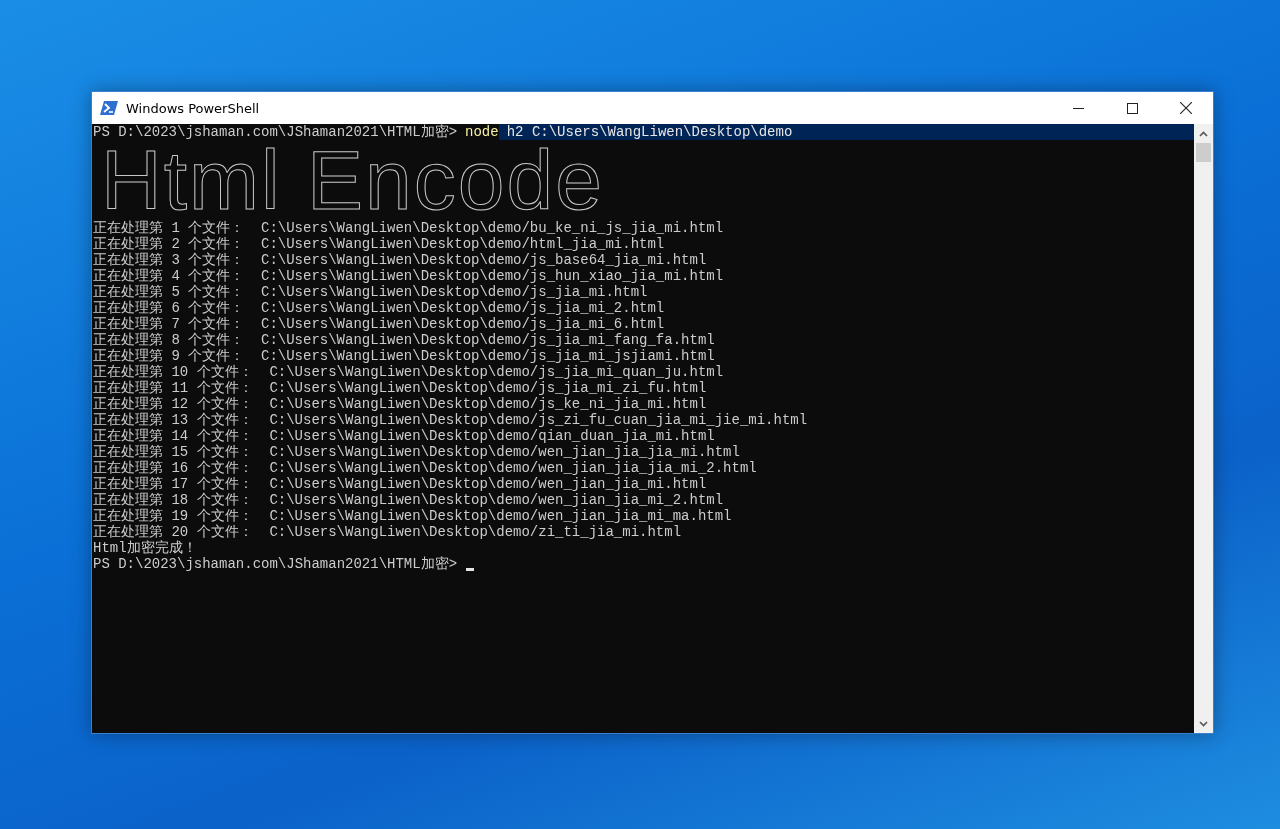 This screenshot has height=829, width=1280. I want to click on outlined-title-text: Html Encode, so click(352, 180).